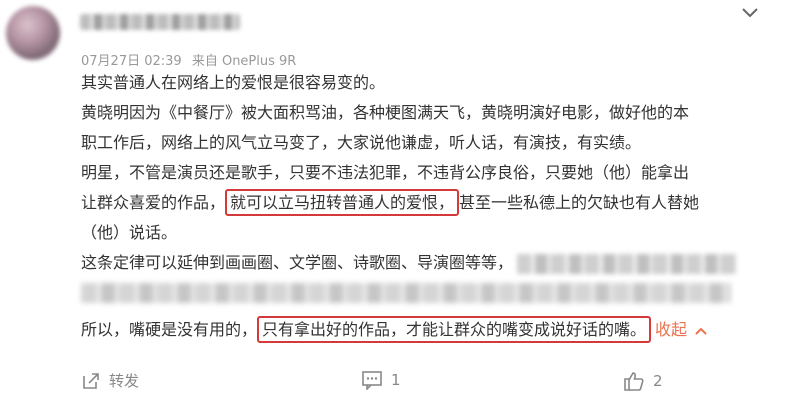  What do you see at coordinates (421, 83) in the screenshot?
I see `paragraph-line: 其实普通人在网络上的爱恨是很容易变的。` at bounding box center [421, 83].